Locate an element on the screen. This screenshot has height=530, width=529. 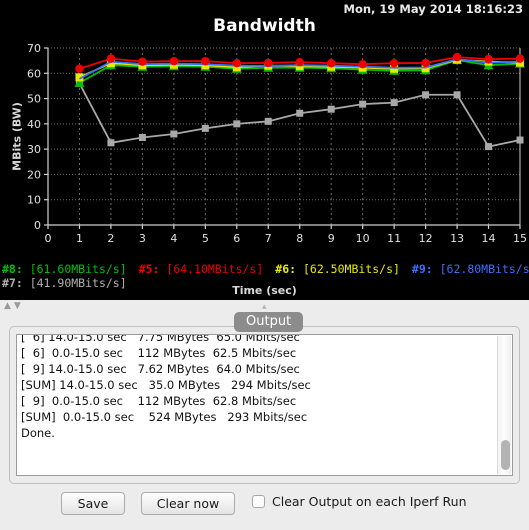
legend-item-id: #8: is located at coordinates (16, 269).